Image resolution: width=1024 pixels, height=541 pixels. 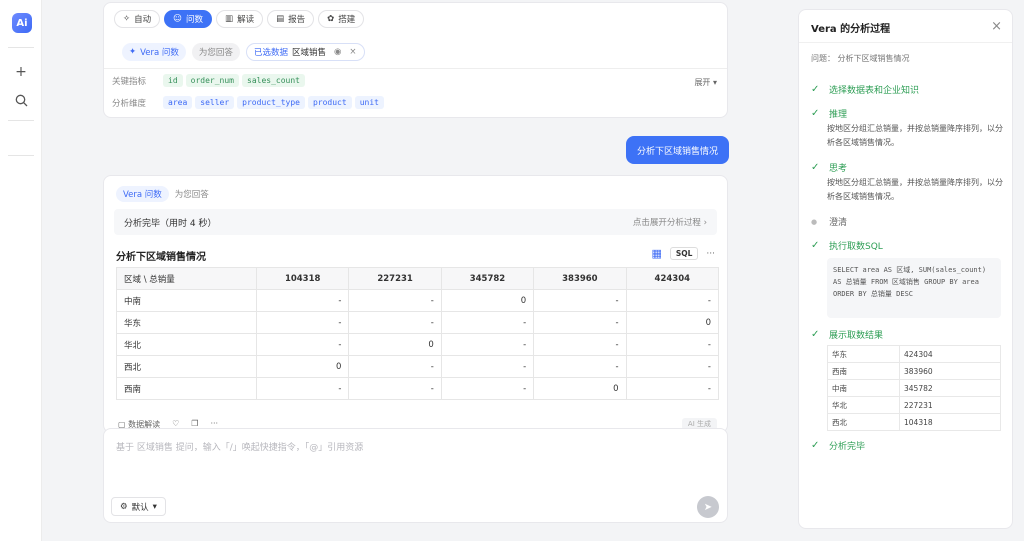 I want to click on eye-icon: ◉, so click(x=337, y=52).